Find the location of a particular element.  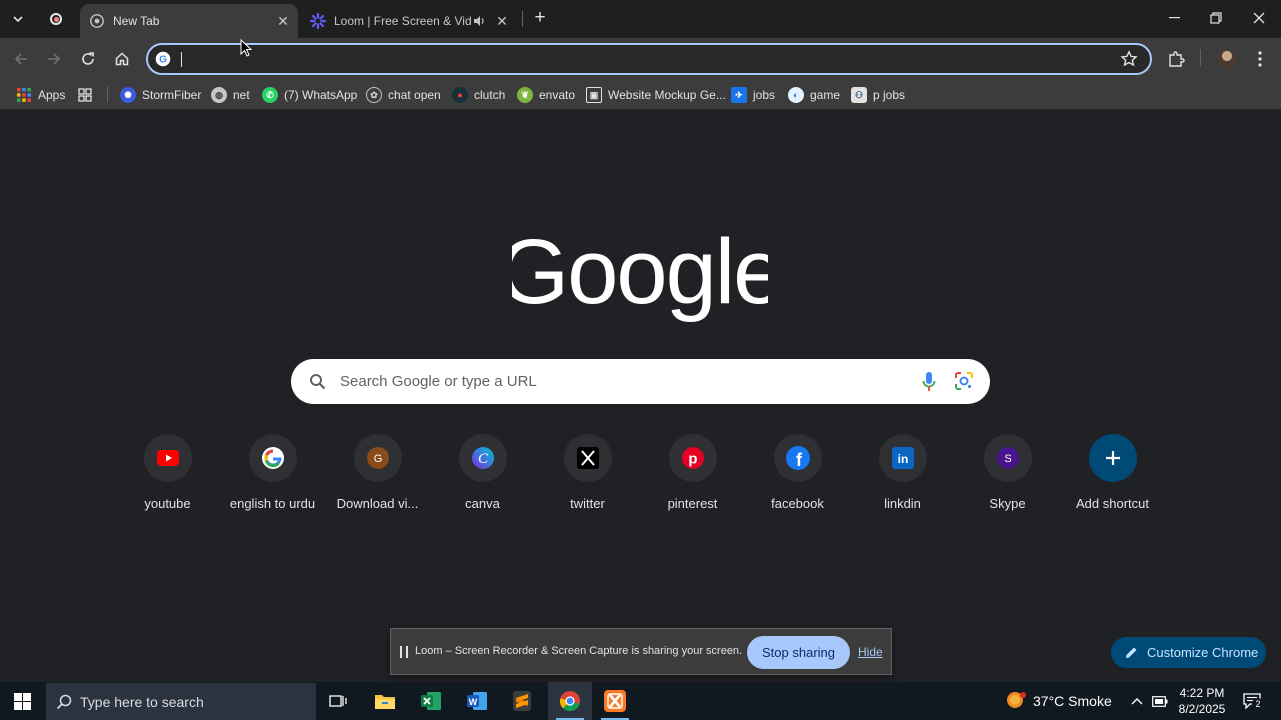

chevron-down-icon is located at coordinates (18, 19).